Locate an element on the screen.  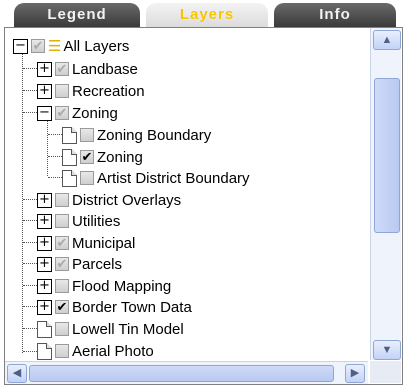
horizontal-scrollbar: ◀ ▶ is located at coordinates (186, 372).